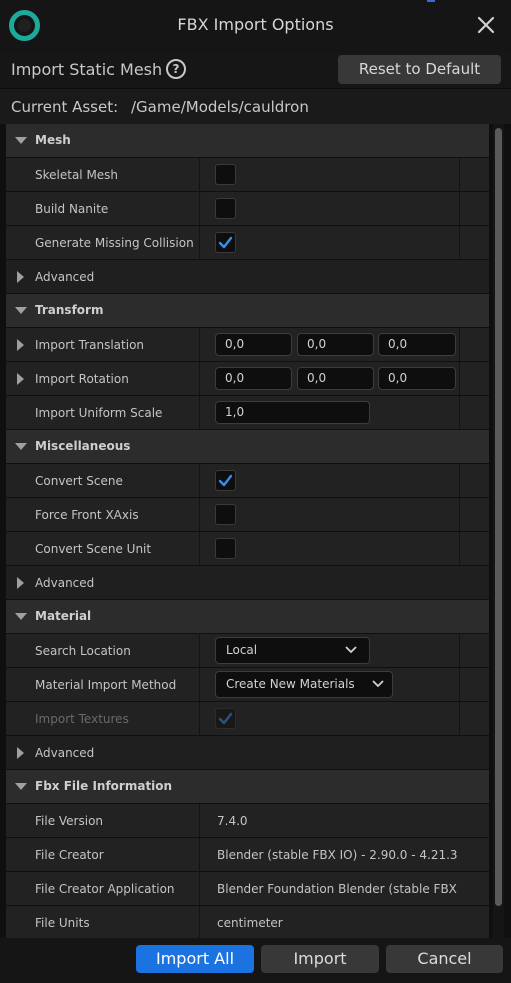  I want to click on prop-label: File Units, so click(62, 923).